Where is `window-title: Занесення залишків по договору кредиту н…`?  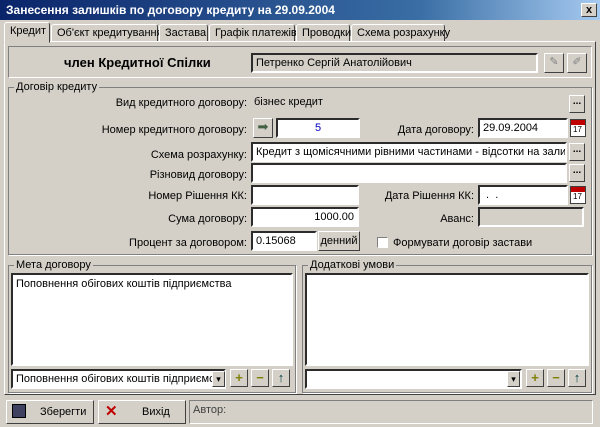 window-title: Занесення залишків по договору кредиту н… is located at coordinates (170, 10).